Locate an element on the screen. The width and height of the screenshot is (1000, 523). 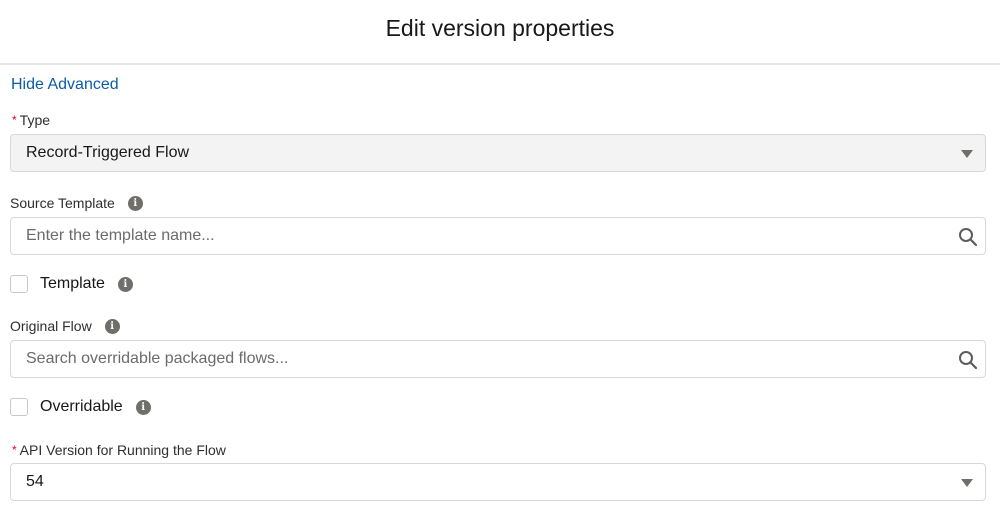
hide-advanced-link: Hide Advanced is located at coordinates (65, 85).